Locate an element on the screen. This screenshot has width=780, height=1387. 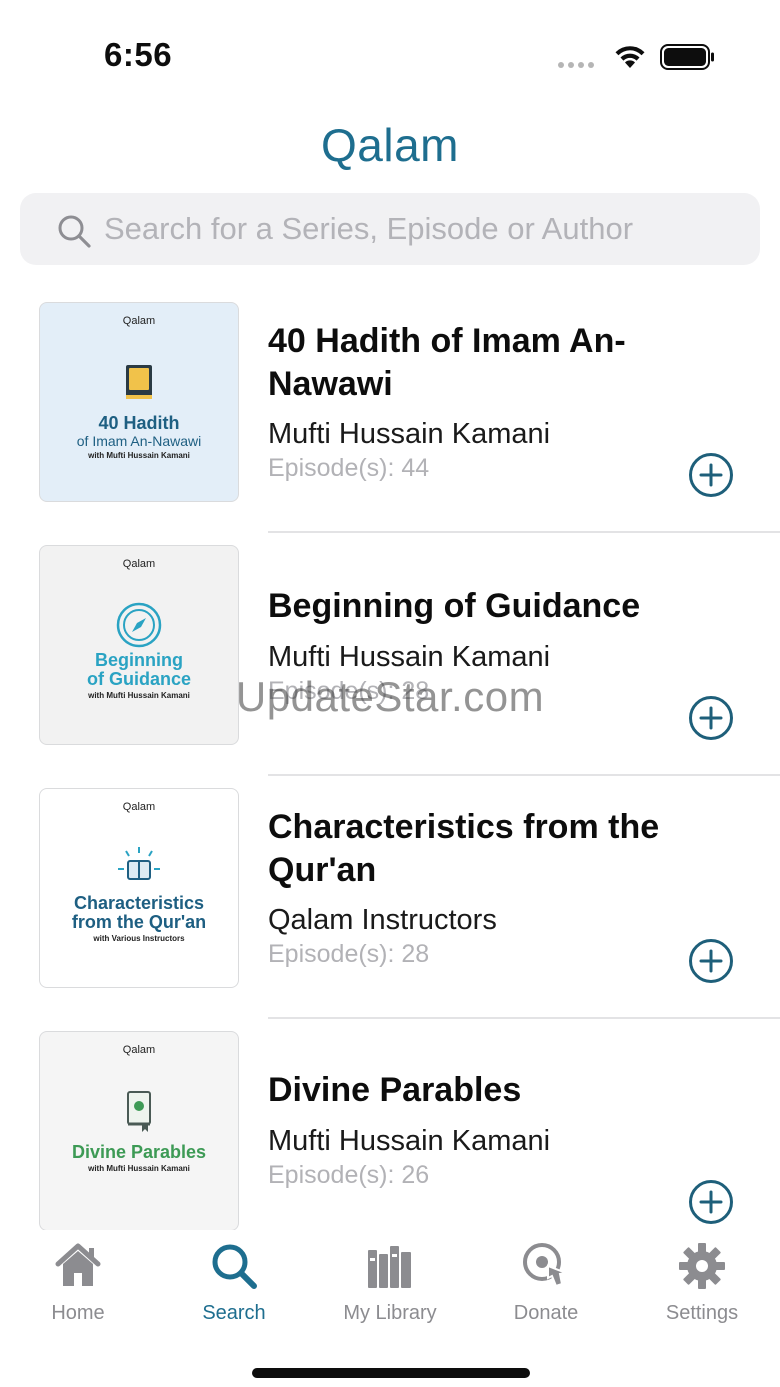
home-indicator is located at coordinates (391, 1373).